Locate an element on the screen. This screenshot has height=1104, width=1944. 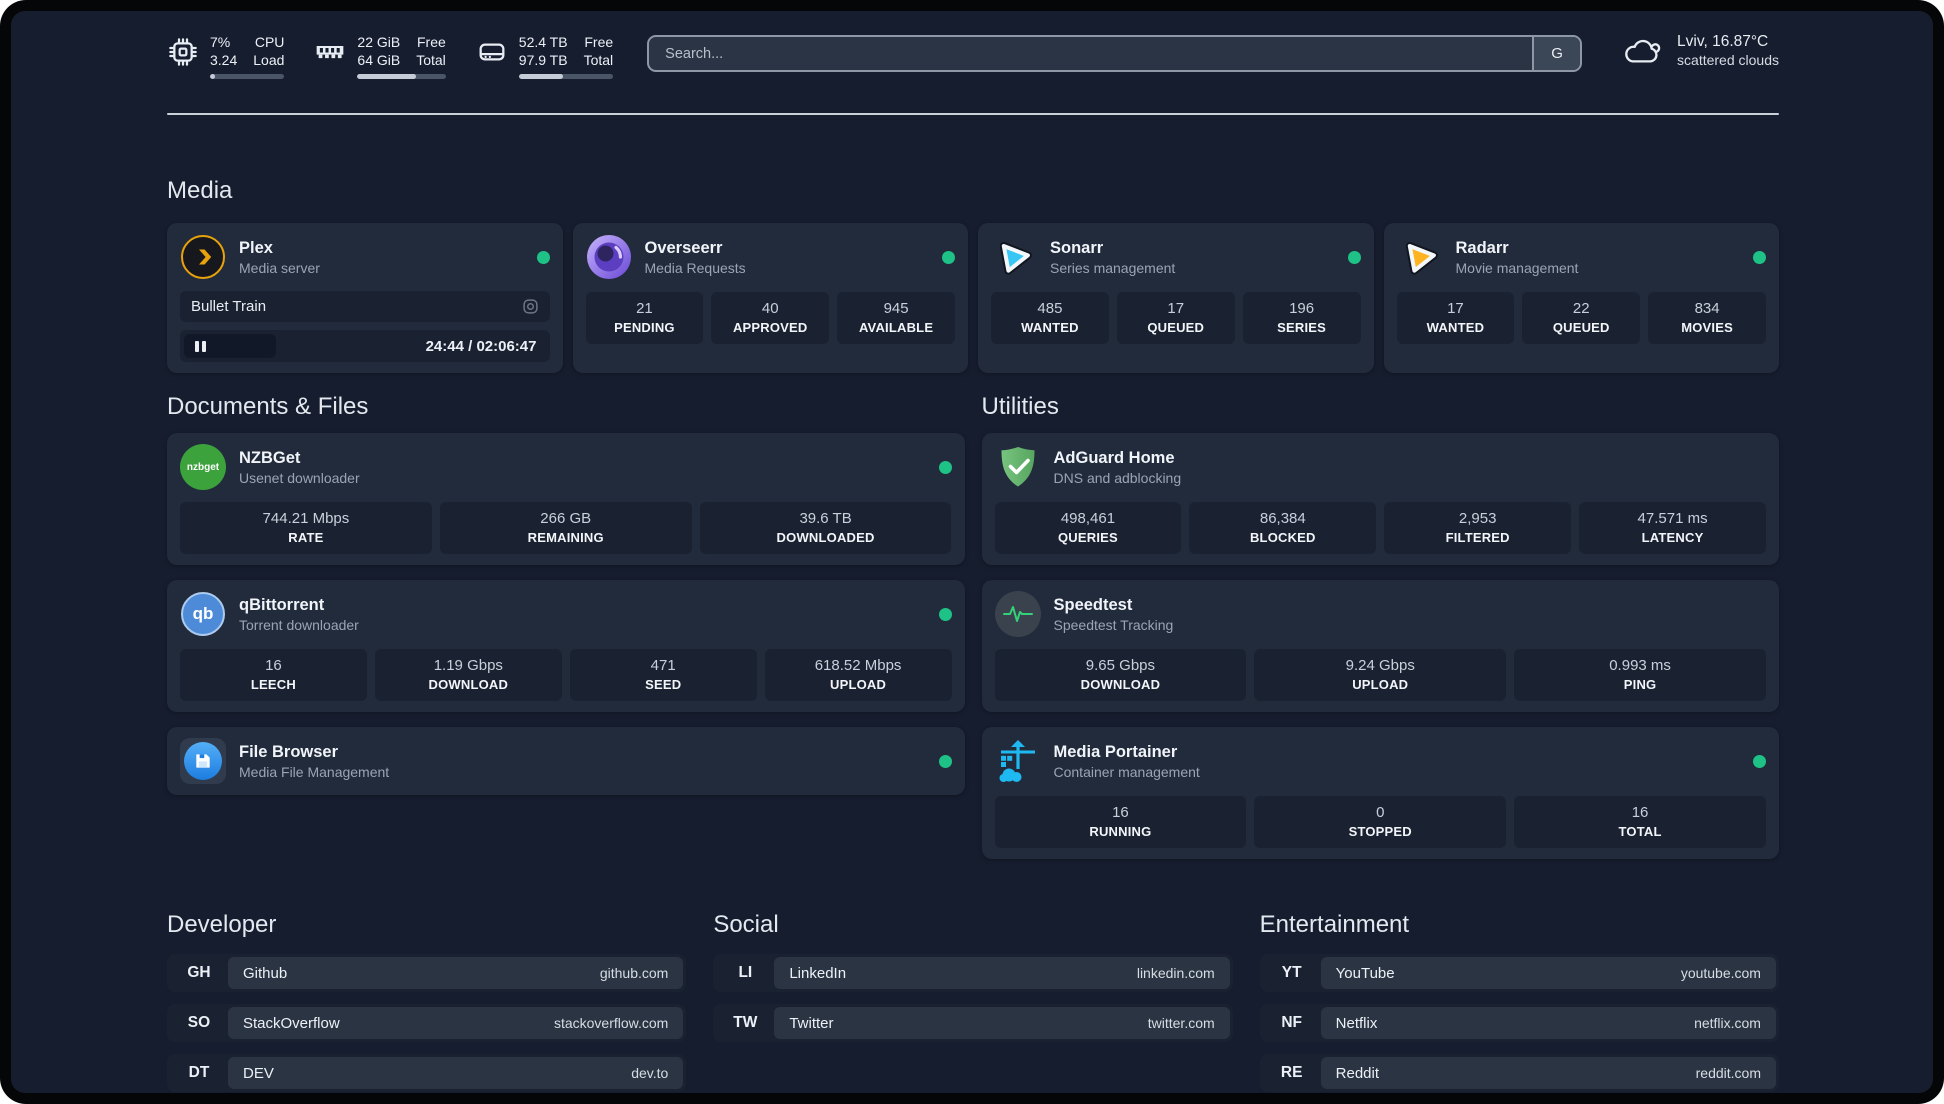
pause-icon is located at coordinates (204, 346).